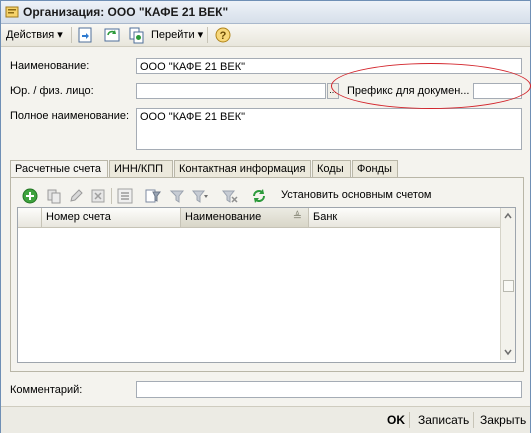 The image size is (531, 433). Describe the element at coordinates (329, 129) in the screenshot. I see `fullname-field: ООО "КАФЕ 21 ВЕК"` at that location.